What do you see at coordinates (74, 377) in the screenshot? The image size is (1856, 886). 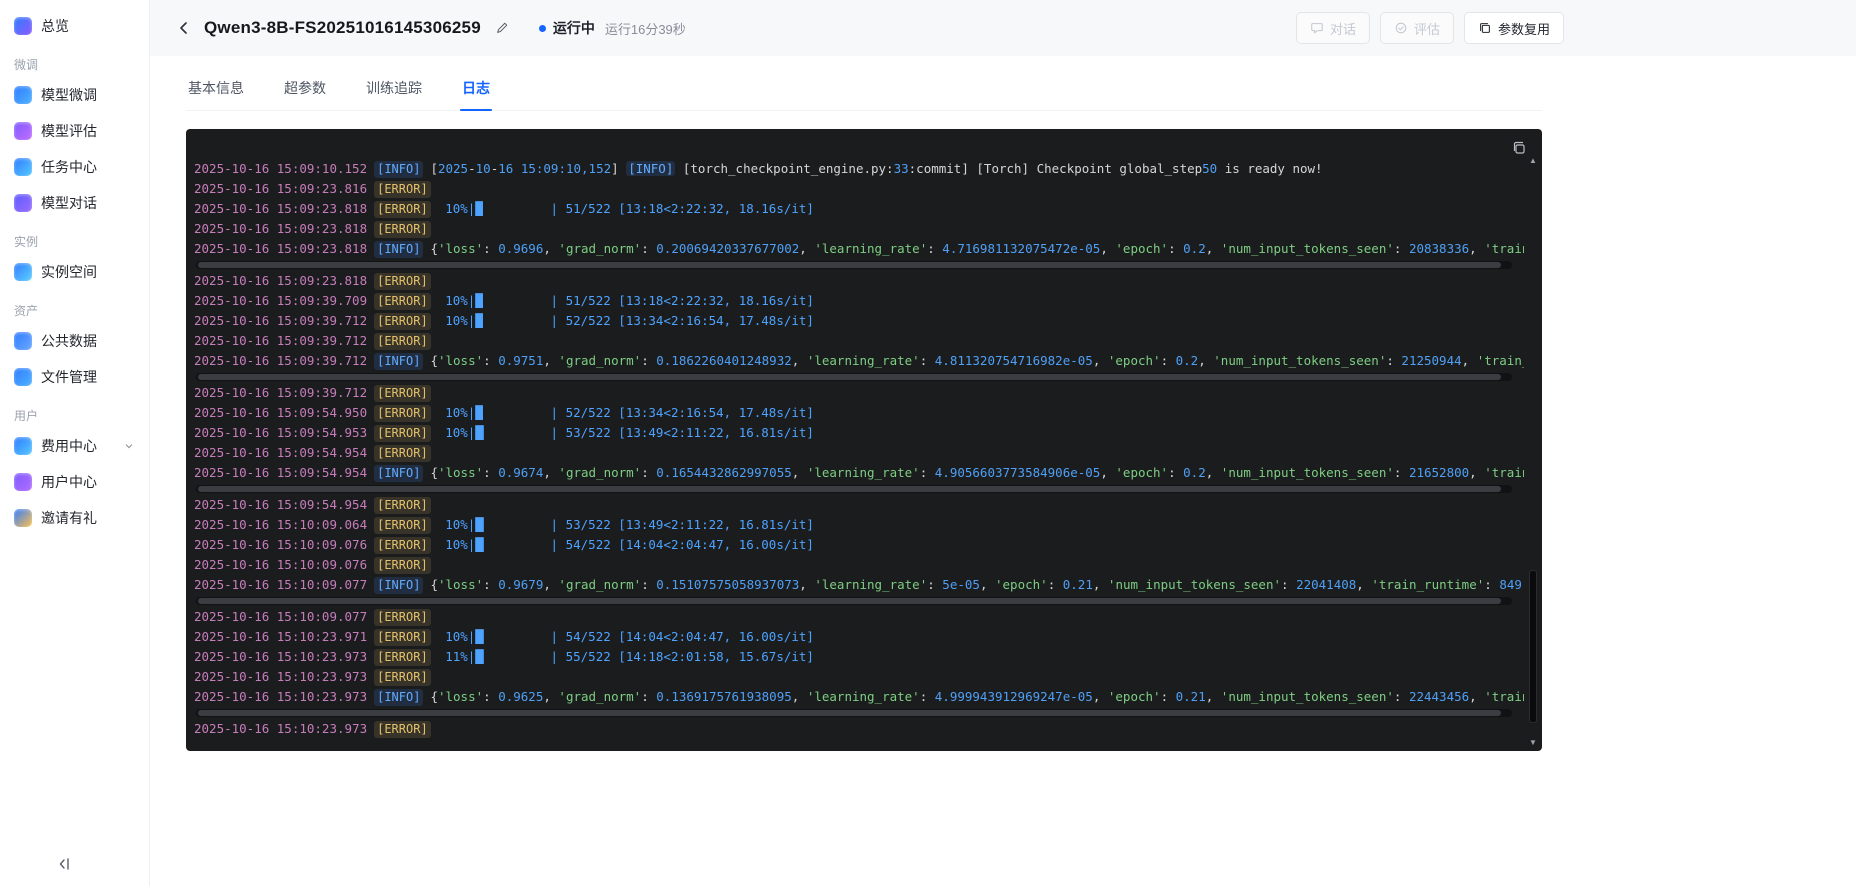 I see `sidebar-item-file-manage: 文件管理` at bounding box center [74, 377].